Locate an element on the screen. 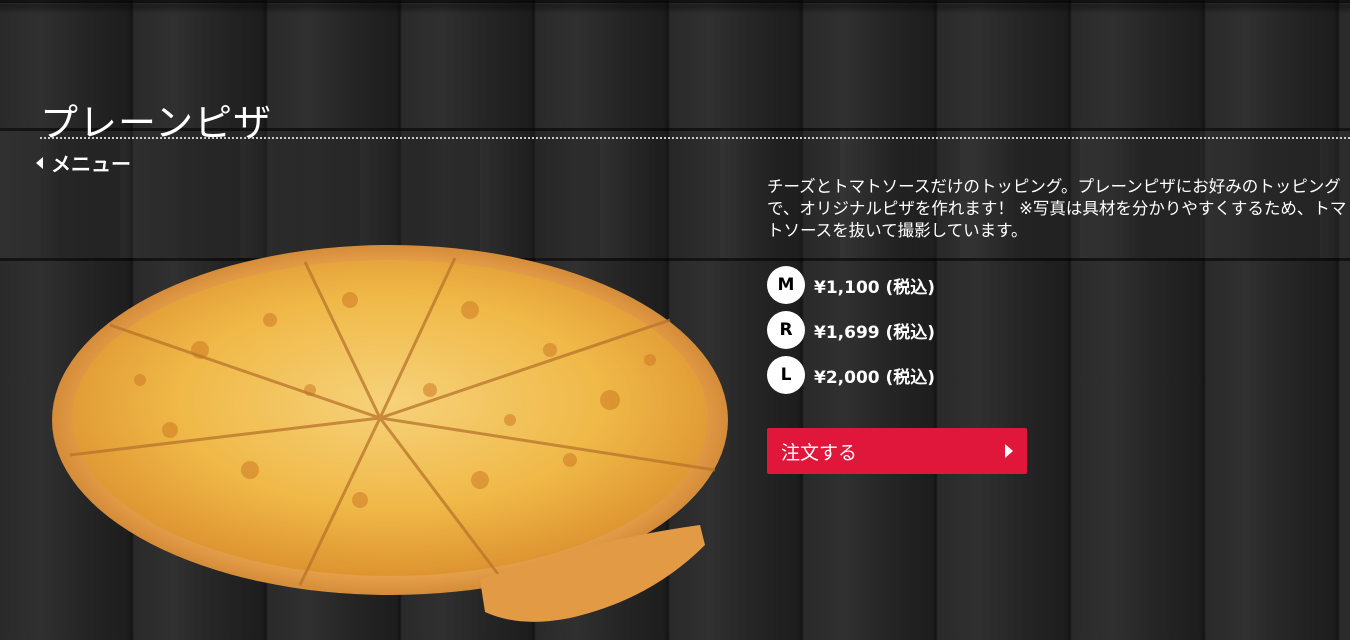  size-price: ¥1,699 (税込) is located at coordinates (875, 332).